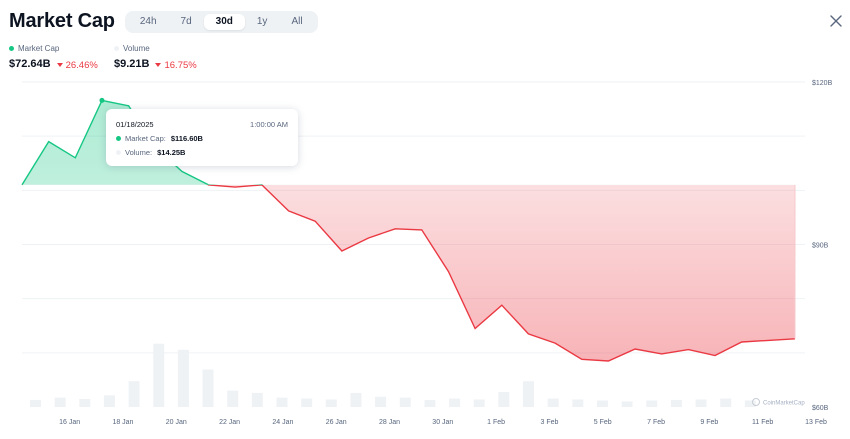 This screenshot has width=850, height=439. I want to click on time-range-tabs: 24h 7d 30d 1y All, so click(221, 21).